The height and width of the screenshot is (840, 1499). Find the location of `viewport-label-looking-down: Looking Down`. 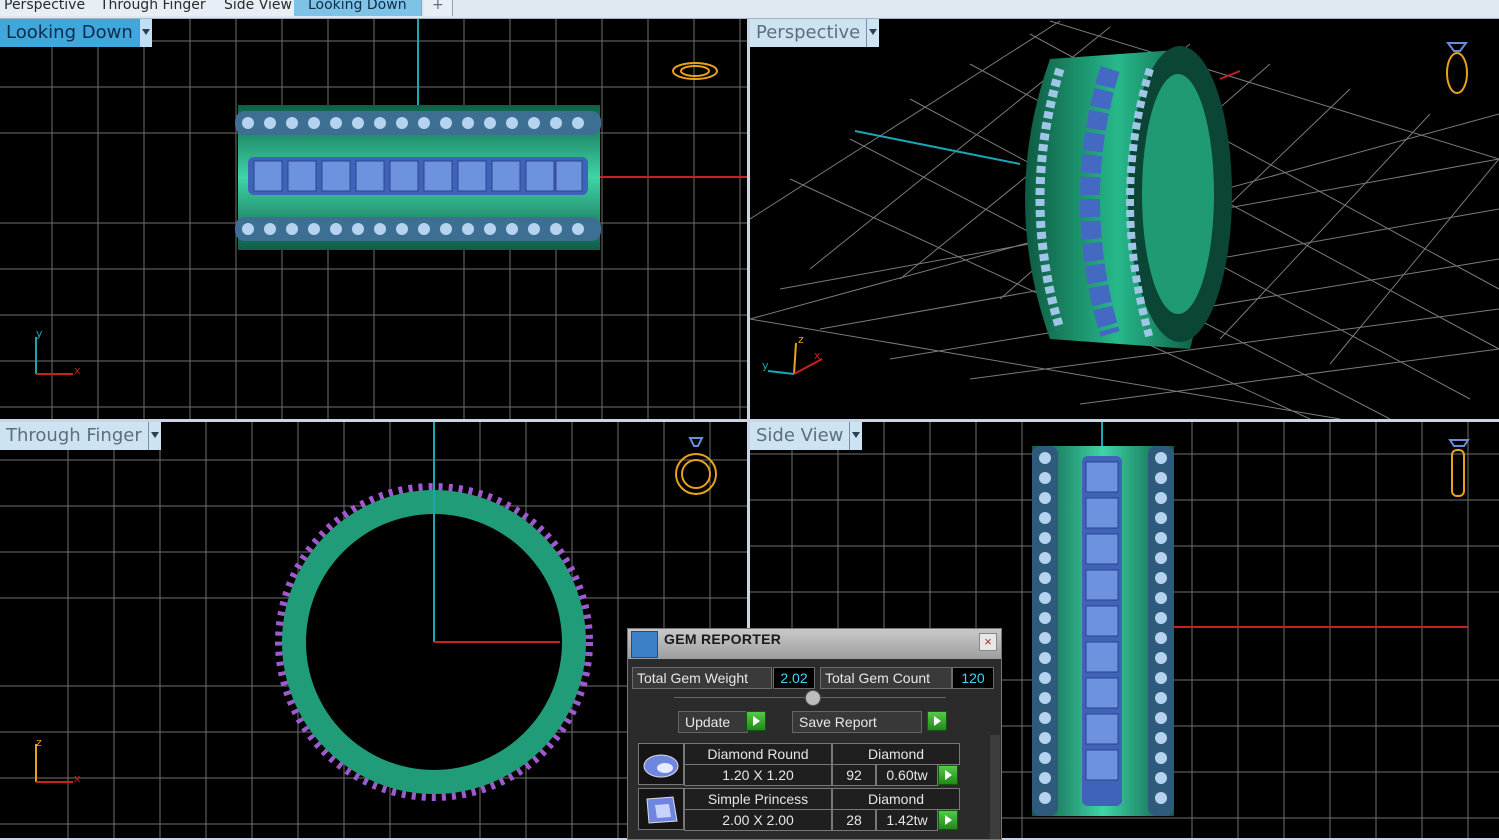

viewport-label-looking-down: Looking Down is located at coordinates (76, 33).